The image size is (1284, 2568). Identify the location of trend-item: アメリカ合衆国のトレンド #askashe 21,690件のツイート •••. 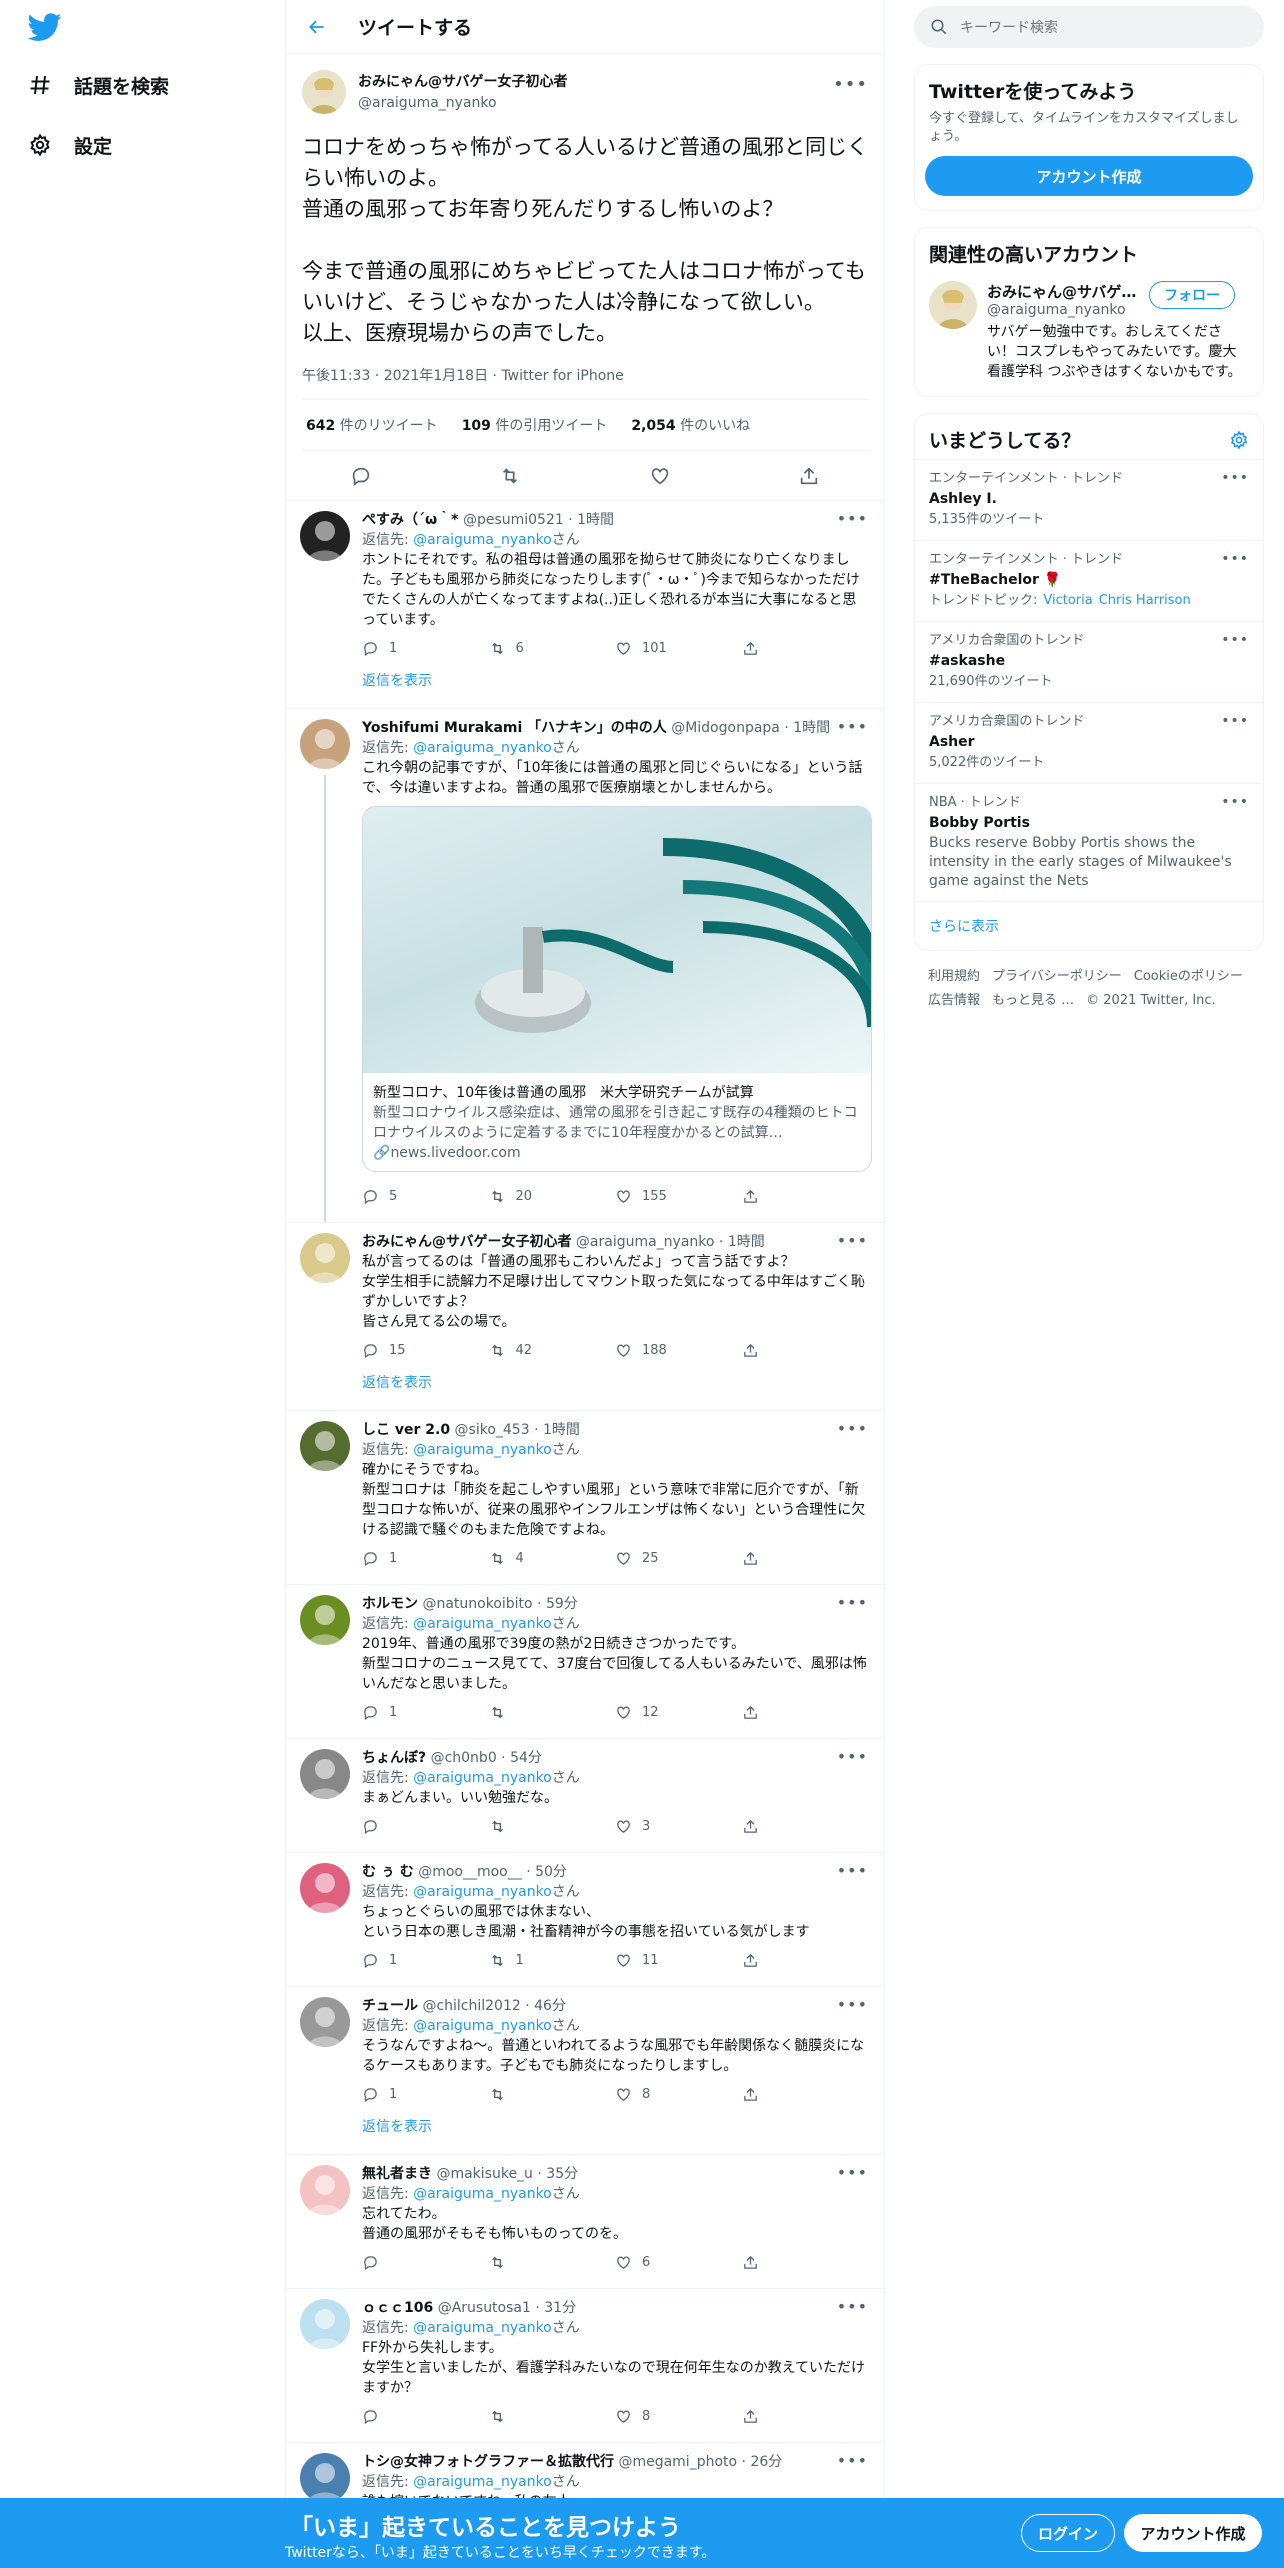
(1089, 661).